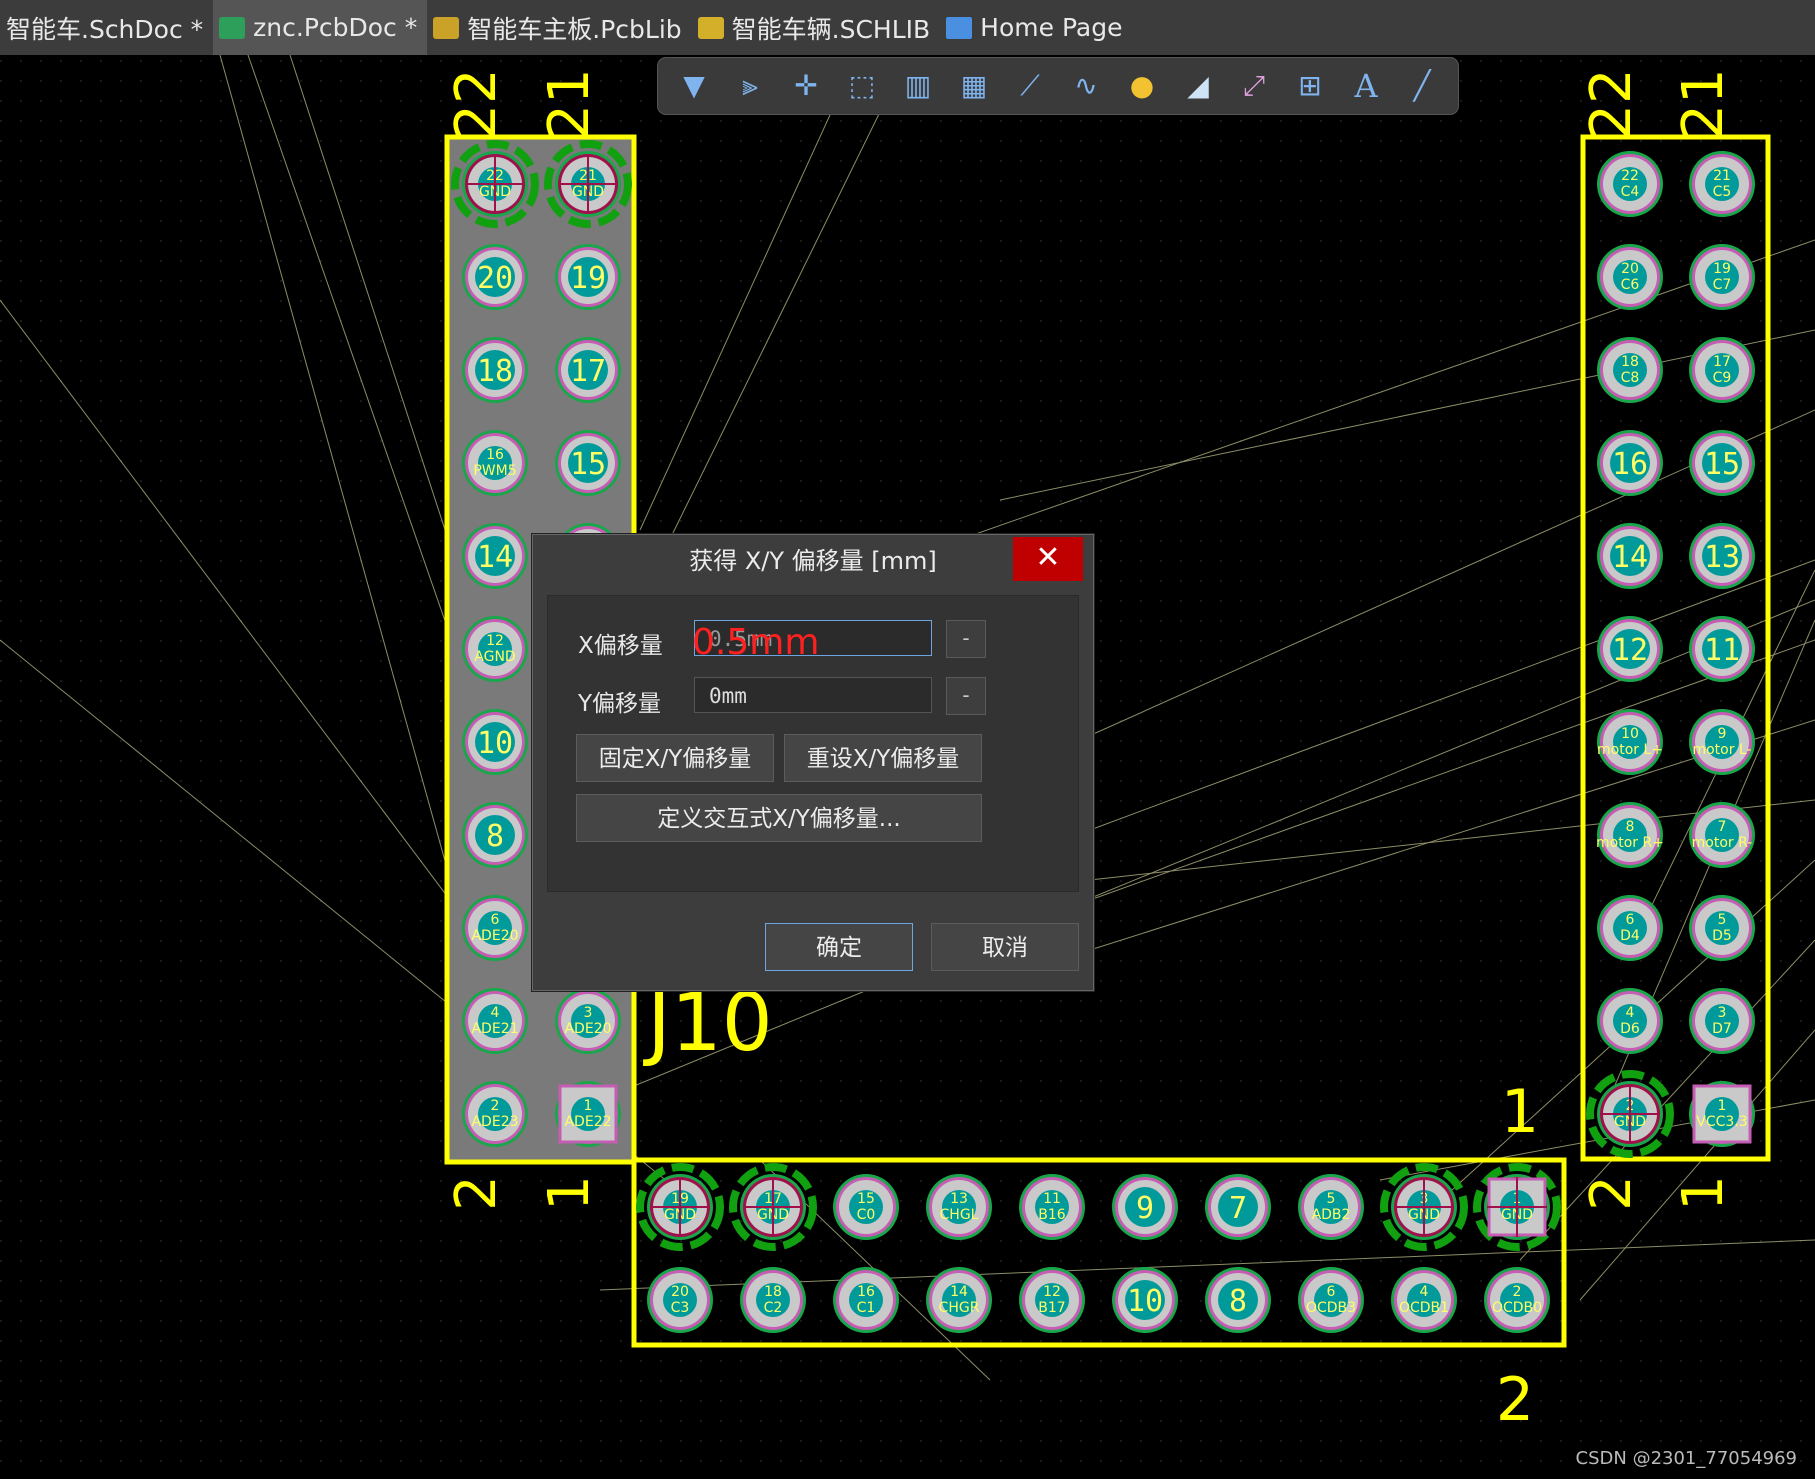 The height and width of the screenshot is (1479, 1815). Describe the element at coordinates (1722, 1114) in the screenshot. I see `pad-1: 1VCC3.3` at that location.